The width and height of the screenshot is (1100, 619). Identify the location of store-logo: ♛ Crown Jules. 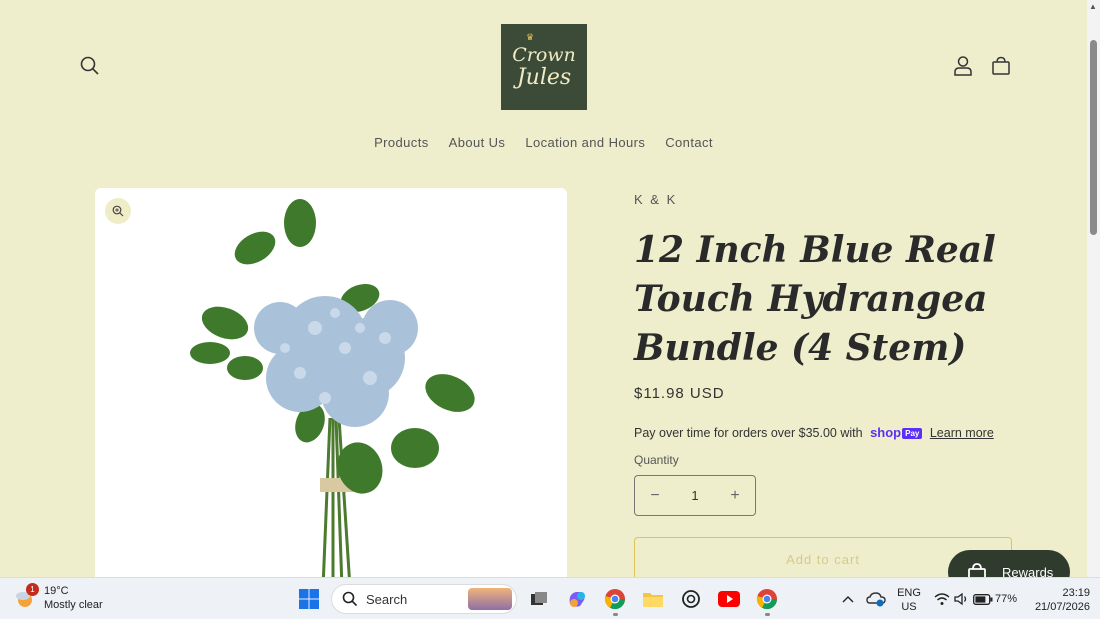
(544, 67).